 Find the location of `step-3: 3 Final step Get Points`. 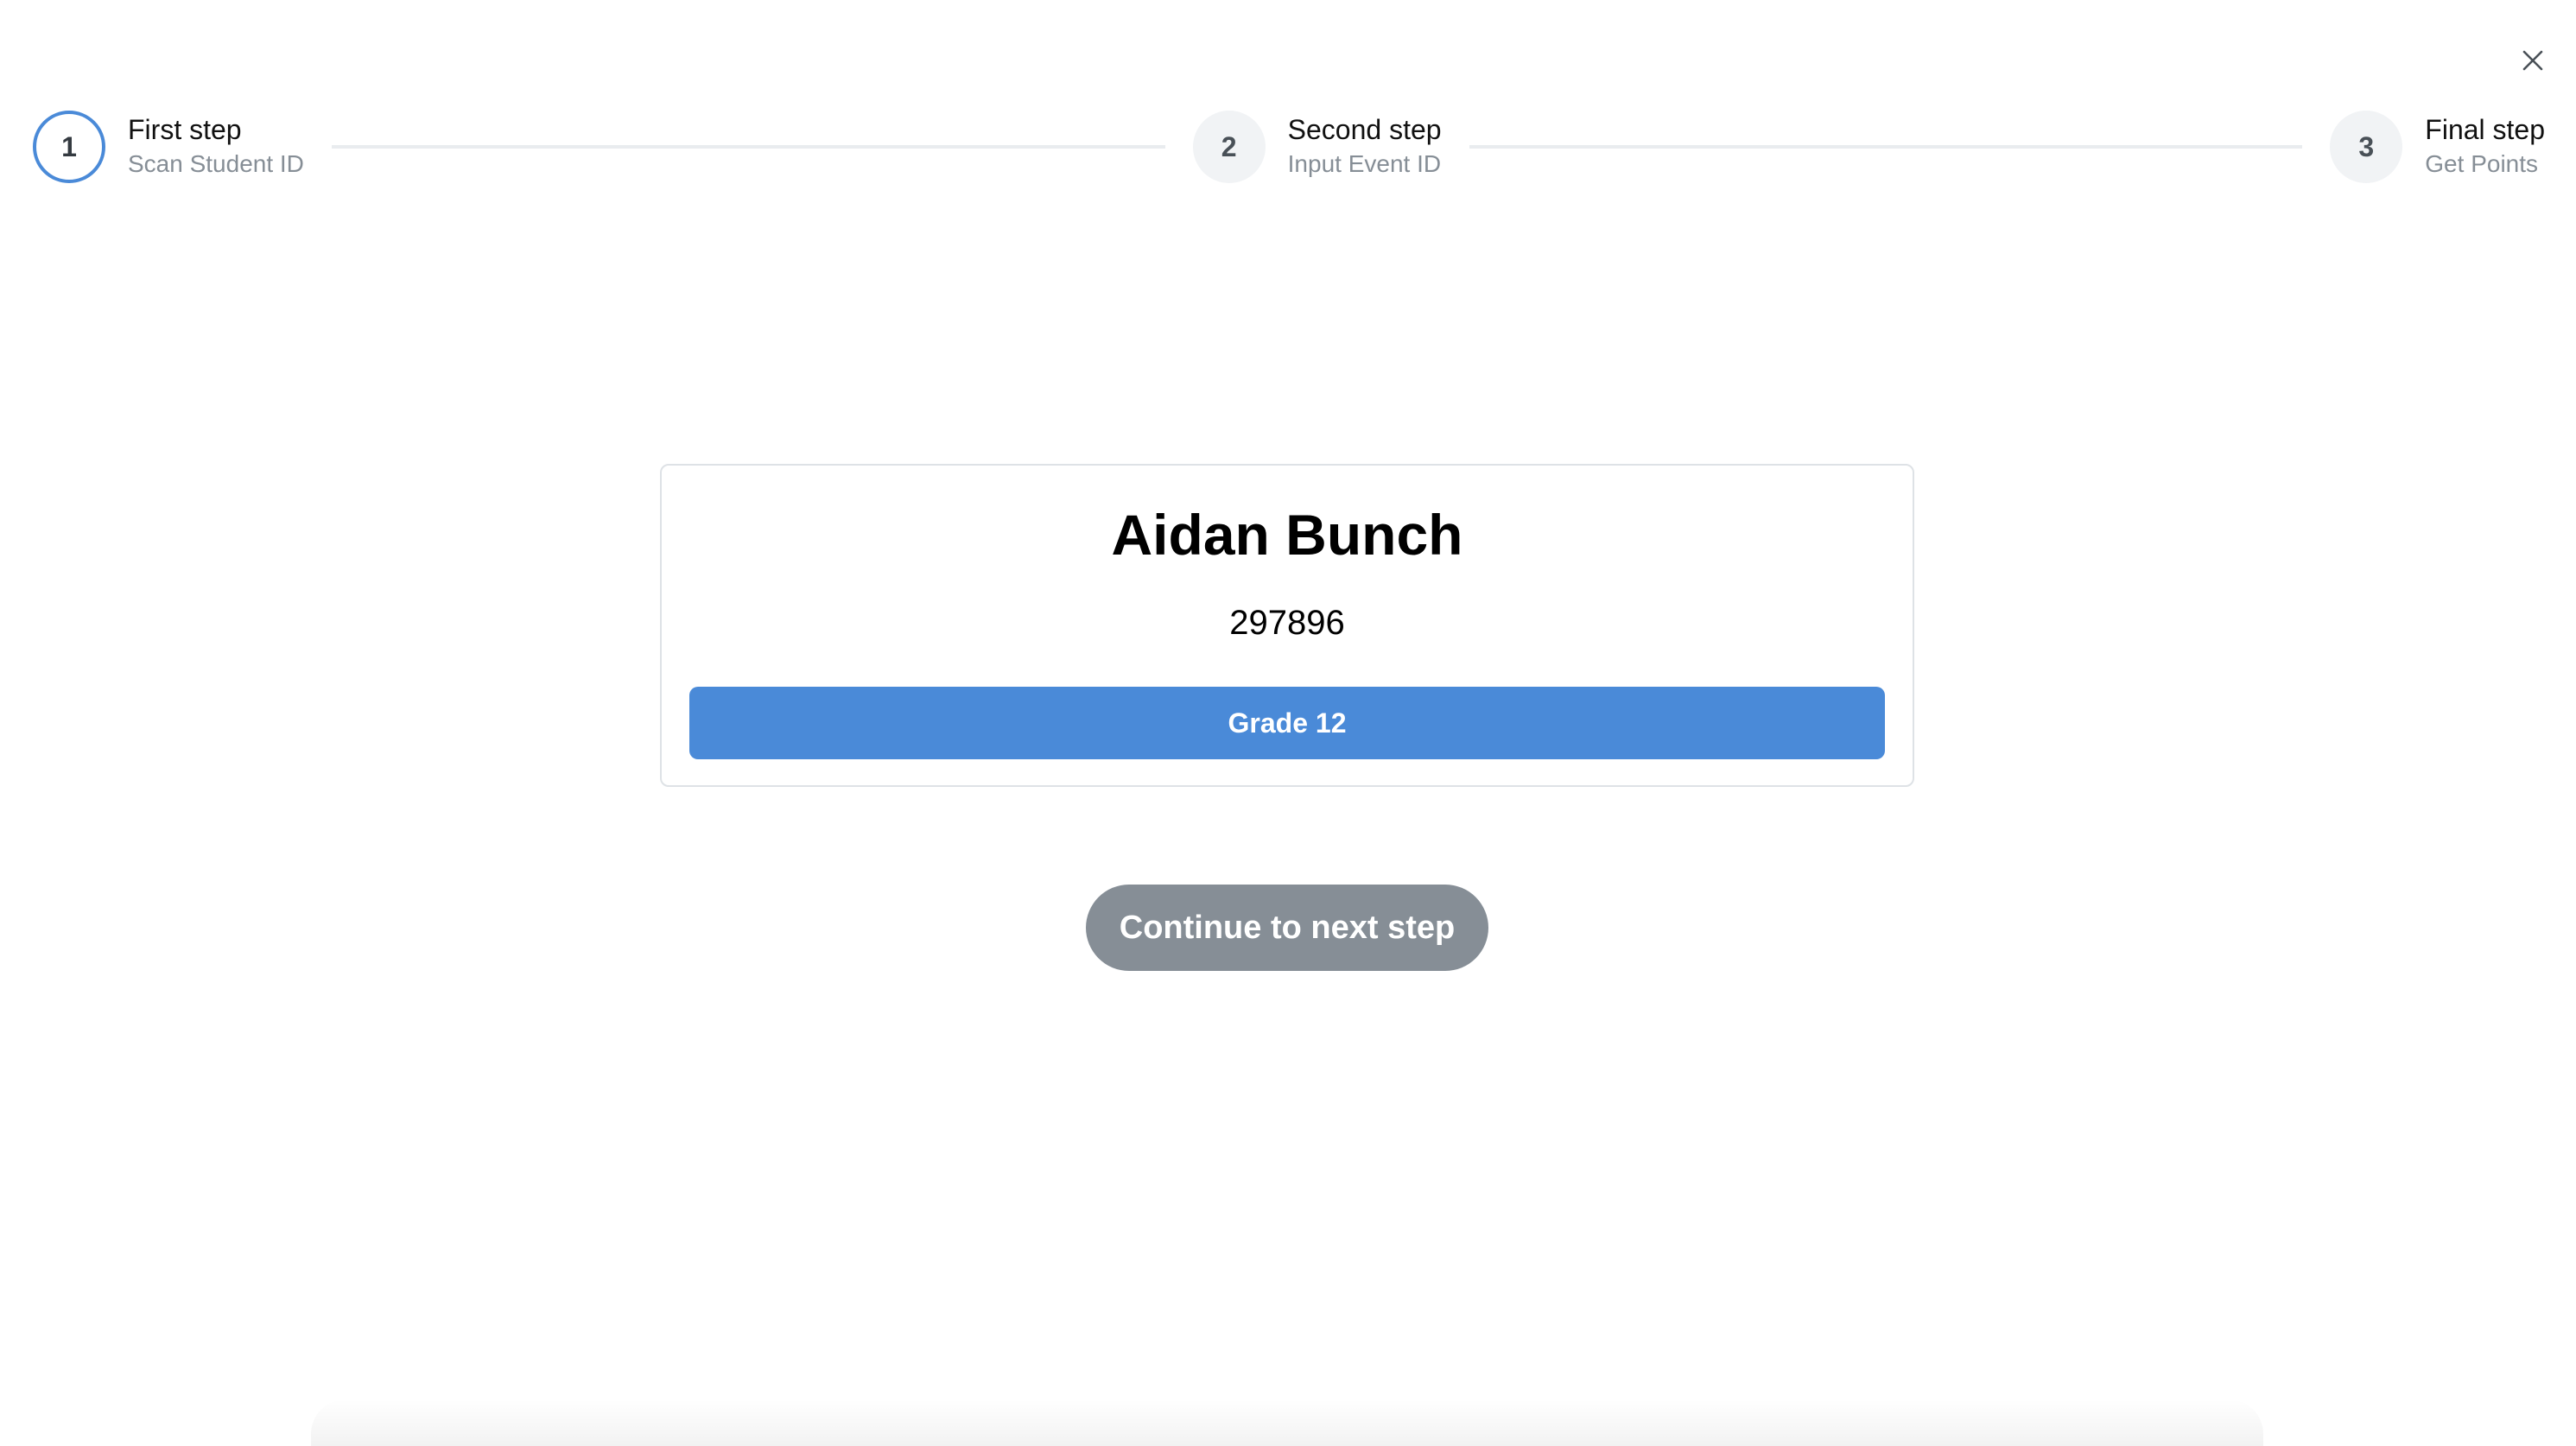

step-3: 3 Final step Get Points is located at coordinates (2437, 147).